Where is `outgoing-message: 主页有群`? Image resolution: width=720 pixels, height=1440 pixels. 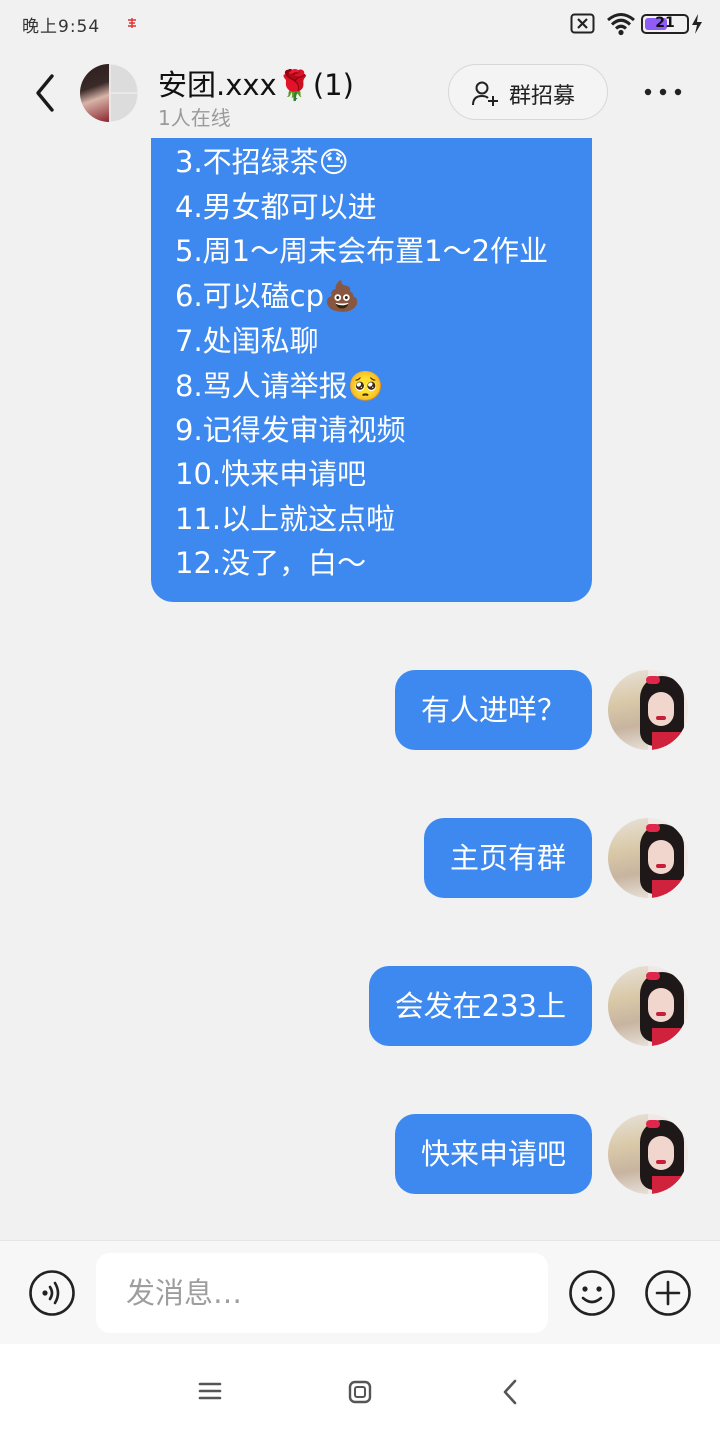
outgoing-message: 主页有群 is located at coordinates (507, 858).